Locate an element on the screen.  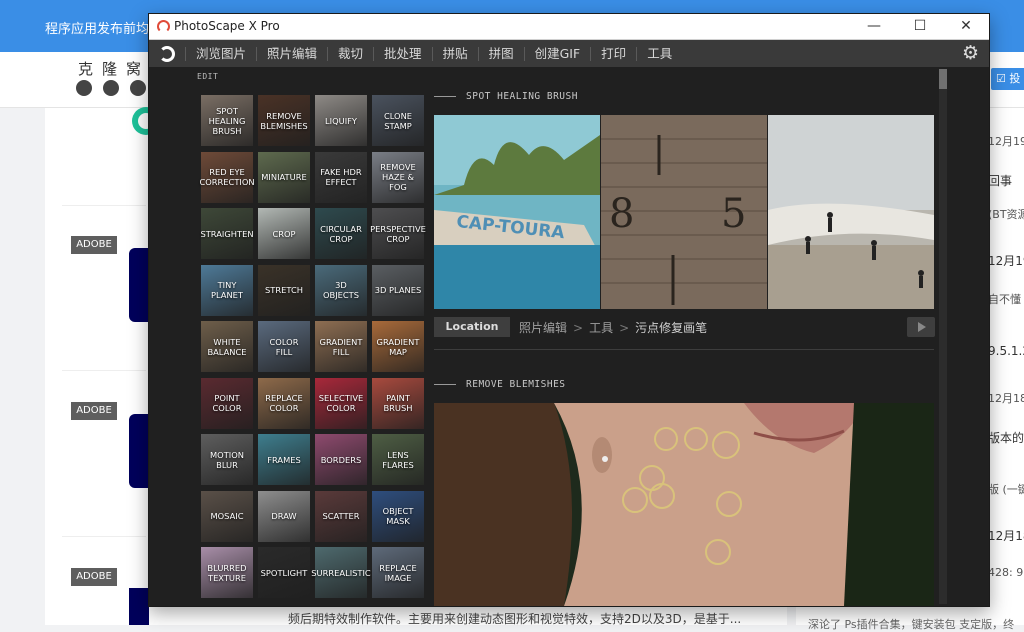
scrollbar-thumb is located at coordinates (943, 79).